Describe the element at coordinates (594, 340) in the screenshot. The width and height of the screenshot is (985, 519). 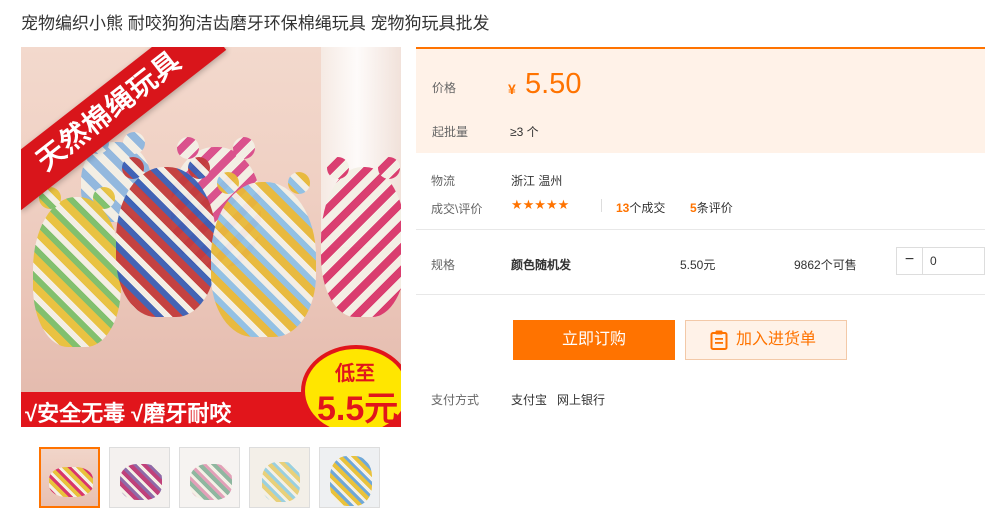
I see `buy-now-button: 立即订购` at that location.